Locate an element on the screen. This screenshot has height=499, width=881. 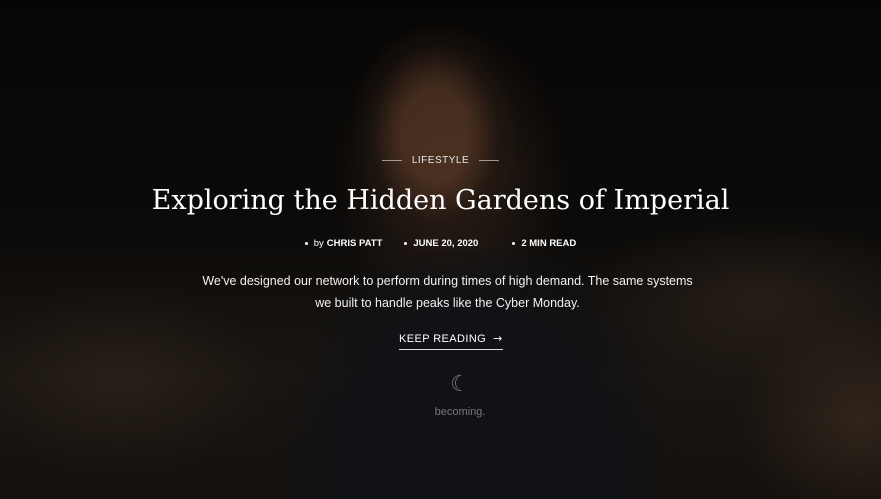
post-category: LIFESTYLE is located at coordinates (440, 160).